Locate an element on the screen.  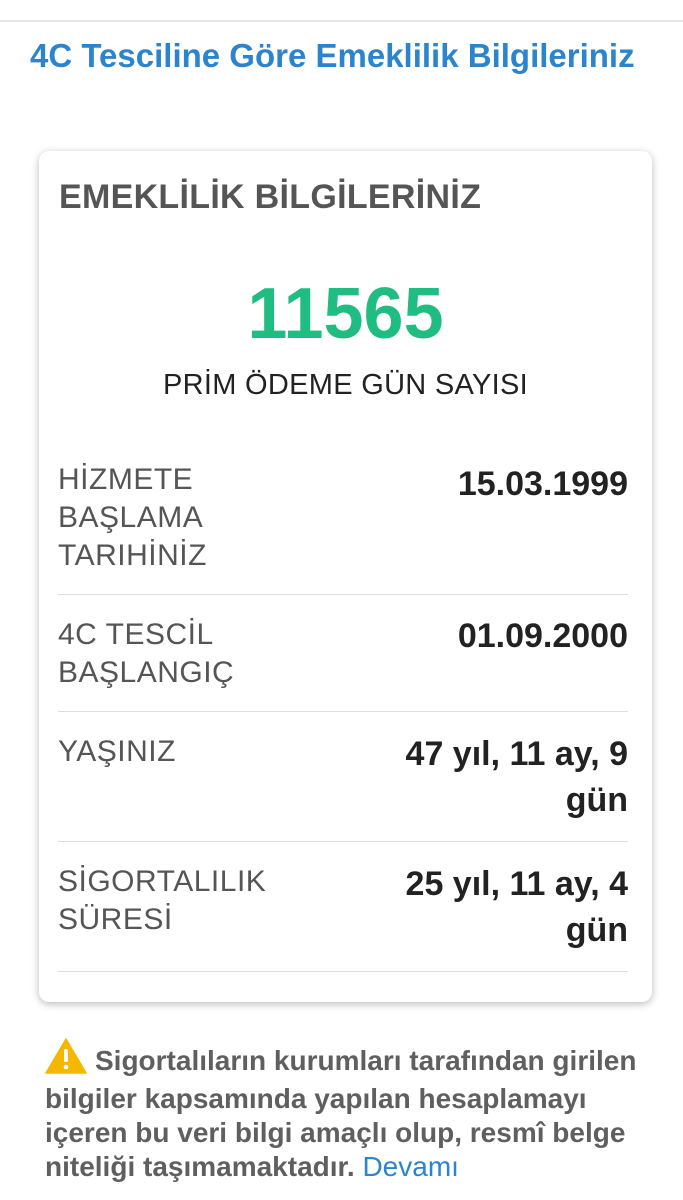
more-link: Devamı is located at coordinates (410, 1166).